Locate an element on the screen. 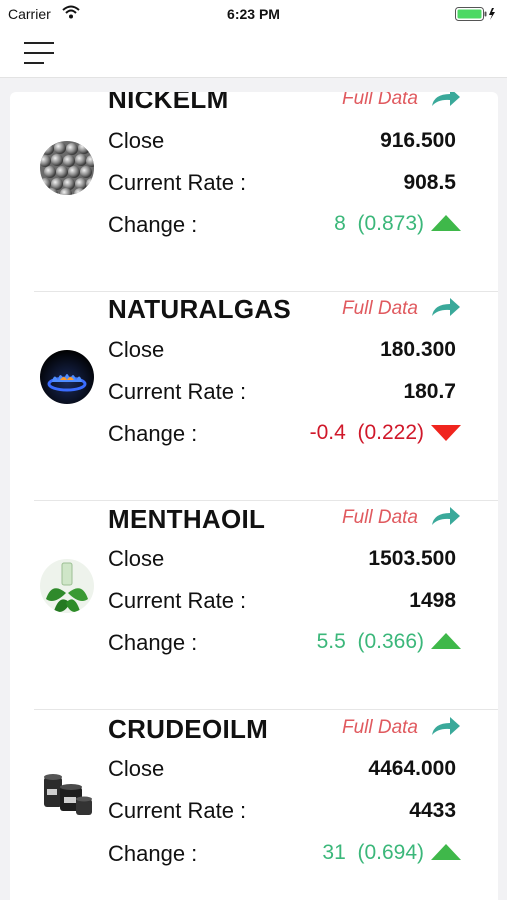 The width and height of the screenshot is (507, 900). battery-icon is located at coordinates (475, 14).